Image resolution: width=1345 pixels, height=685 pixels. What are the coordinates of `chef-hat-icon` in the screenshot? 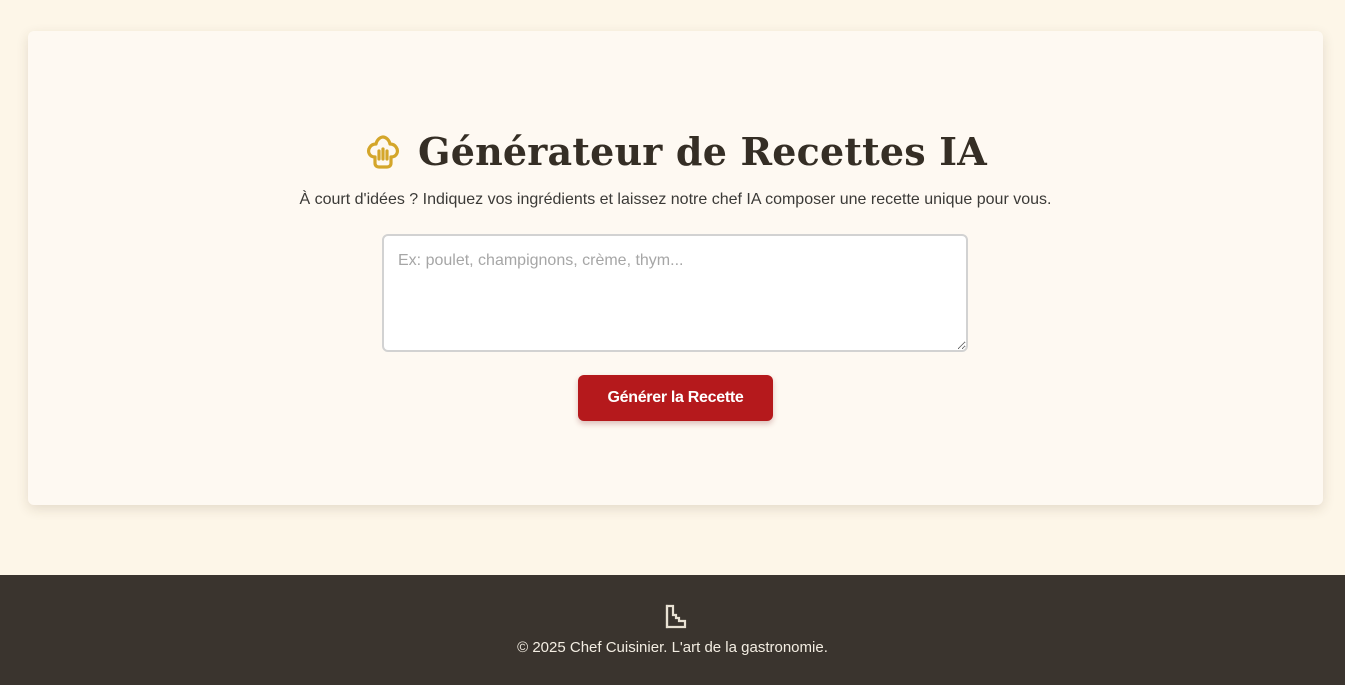 It's located at (383, 152).